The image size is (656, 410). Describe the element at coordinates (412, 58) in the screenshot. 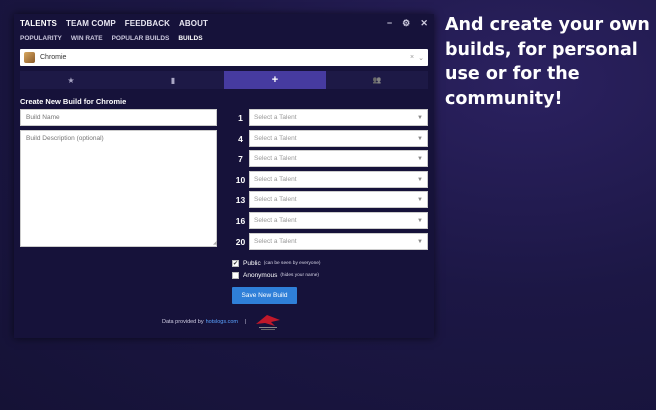

I see `clear-icon: ×` at that location.